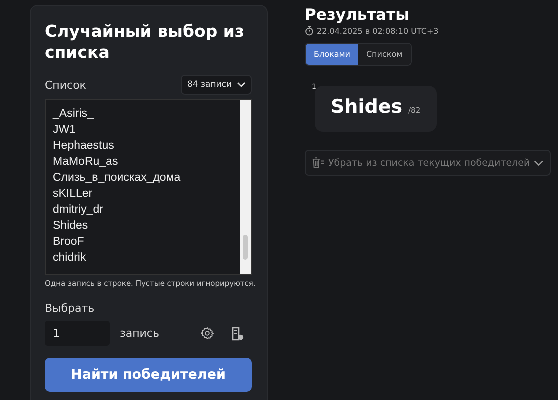  Describe the element at coordinates (69, 242) in the screenshot. I see `list-entry: BrooF` at that location.